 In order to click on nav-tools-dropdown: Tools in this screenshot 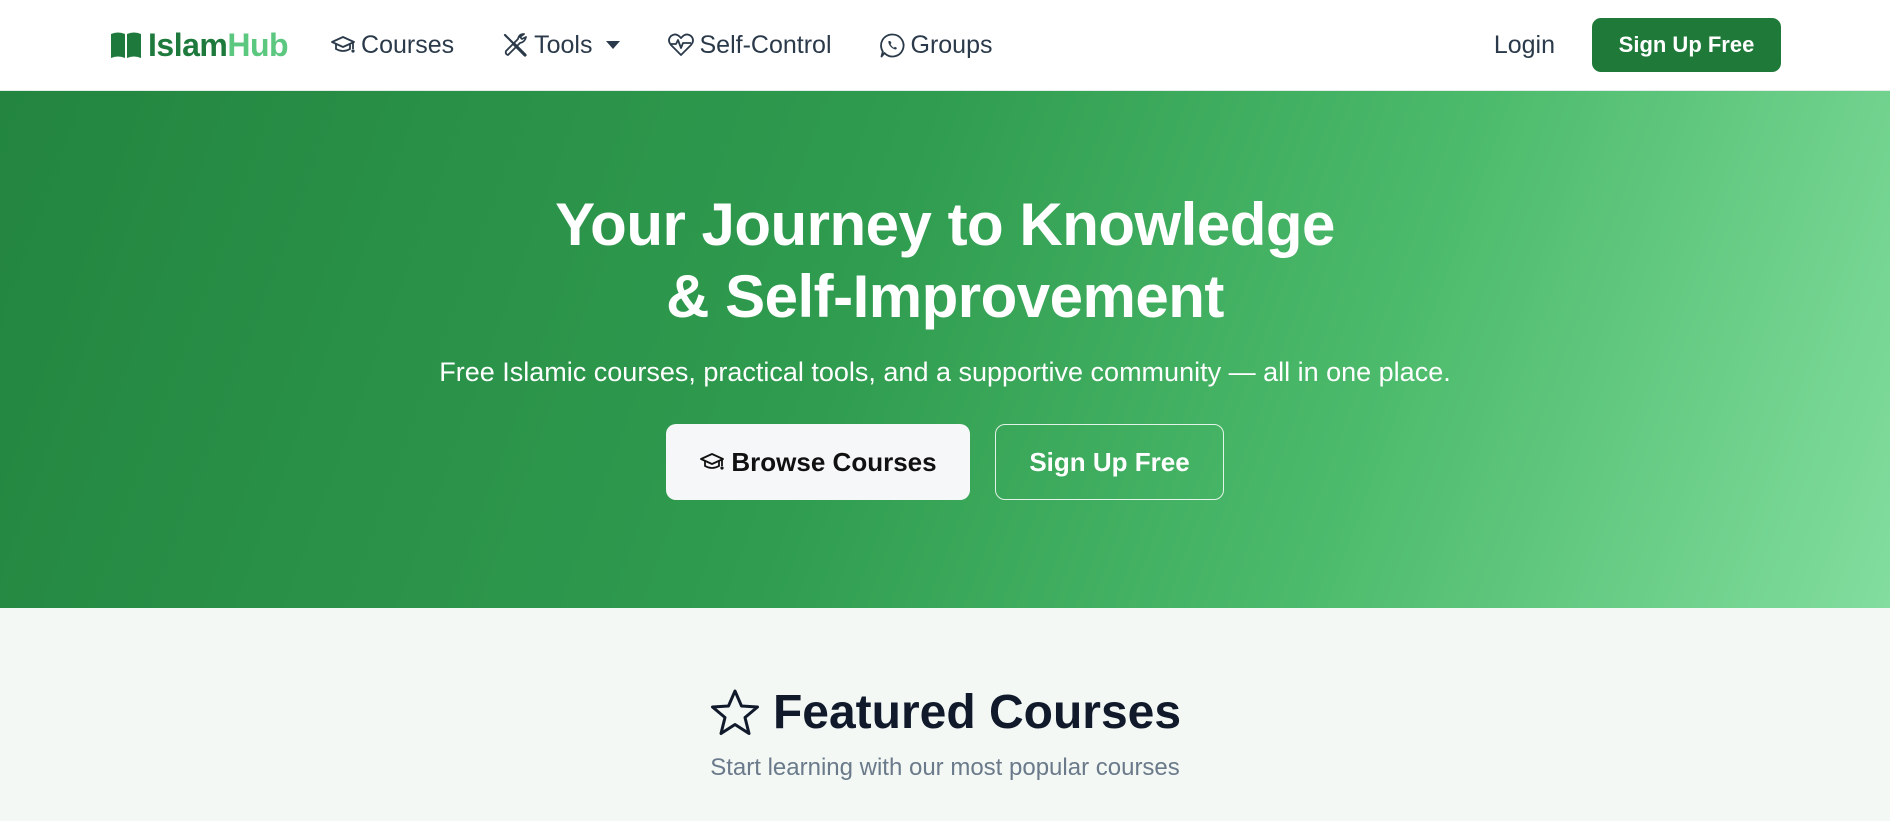, I will do `click(560, 45)`.